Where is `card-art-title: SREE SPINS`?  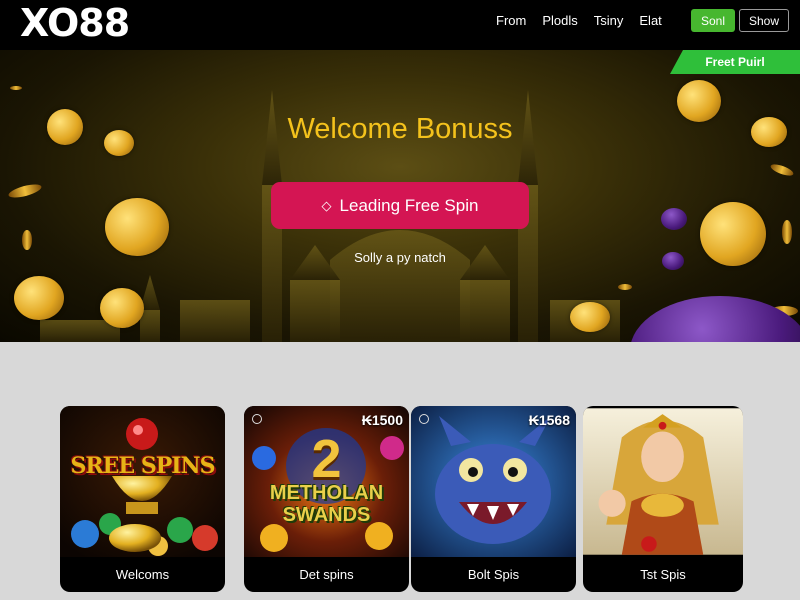
card-art-title: SREE SPINS is located at coordinates (142, 466).